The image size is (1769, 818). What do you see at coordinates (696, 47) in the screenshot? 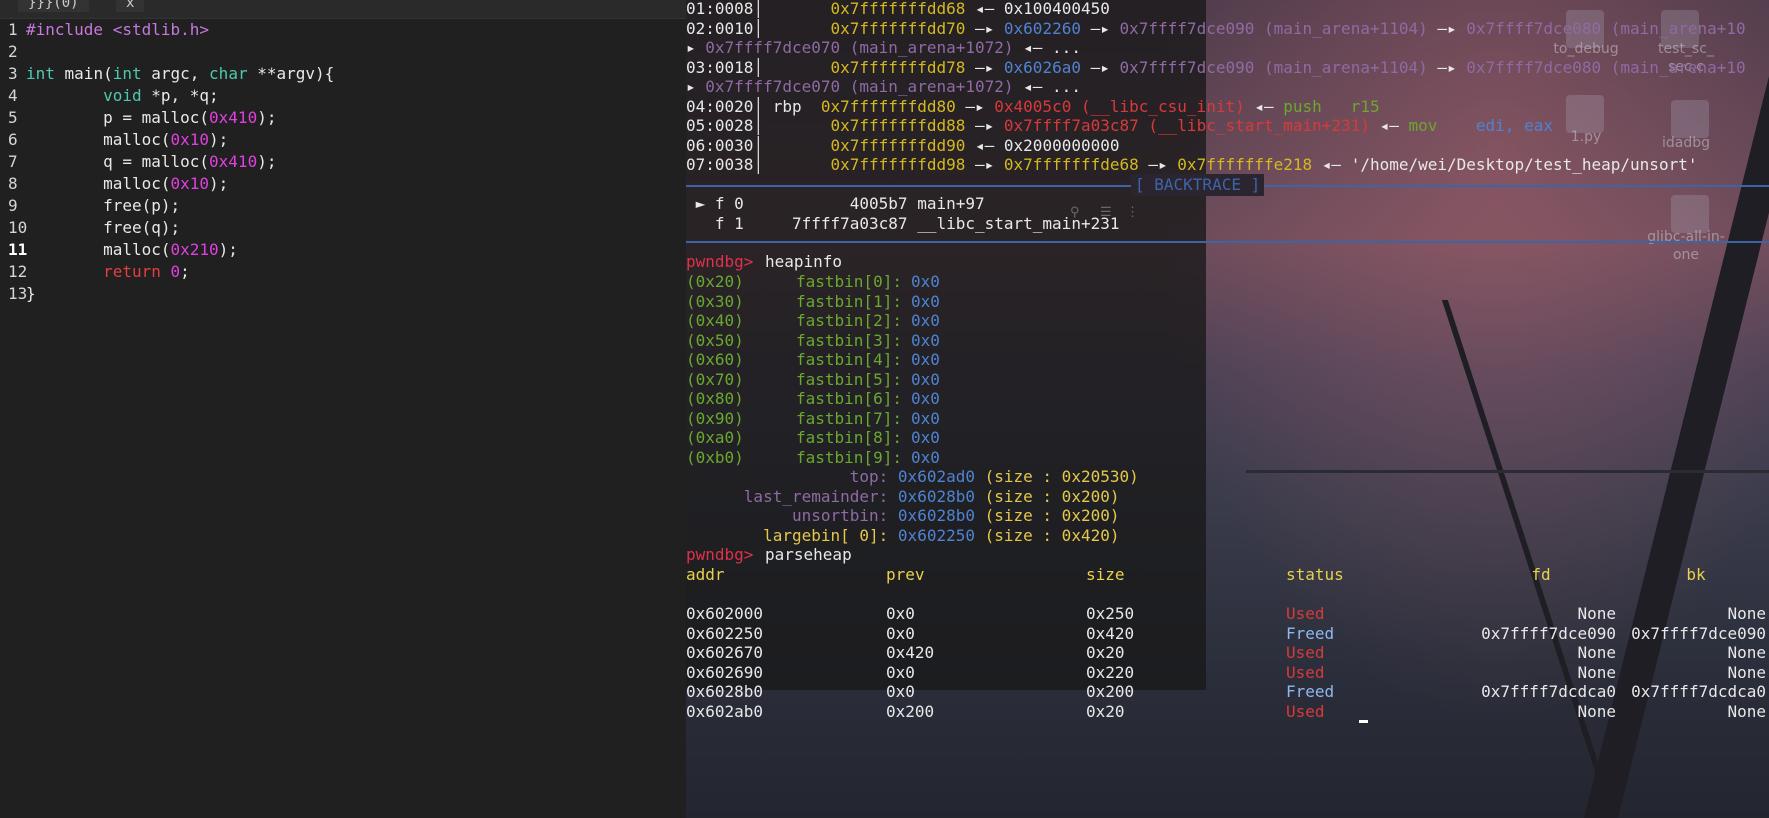
I see `terminal-token: ▸` at bounding box center [696, 47].